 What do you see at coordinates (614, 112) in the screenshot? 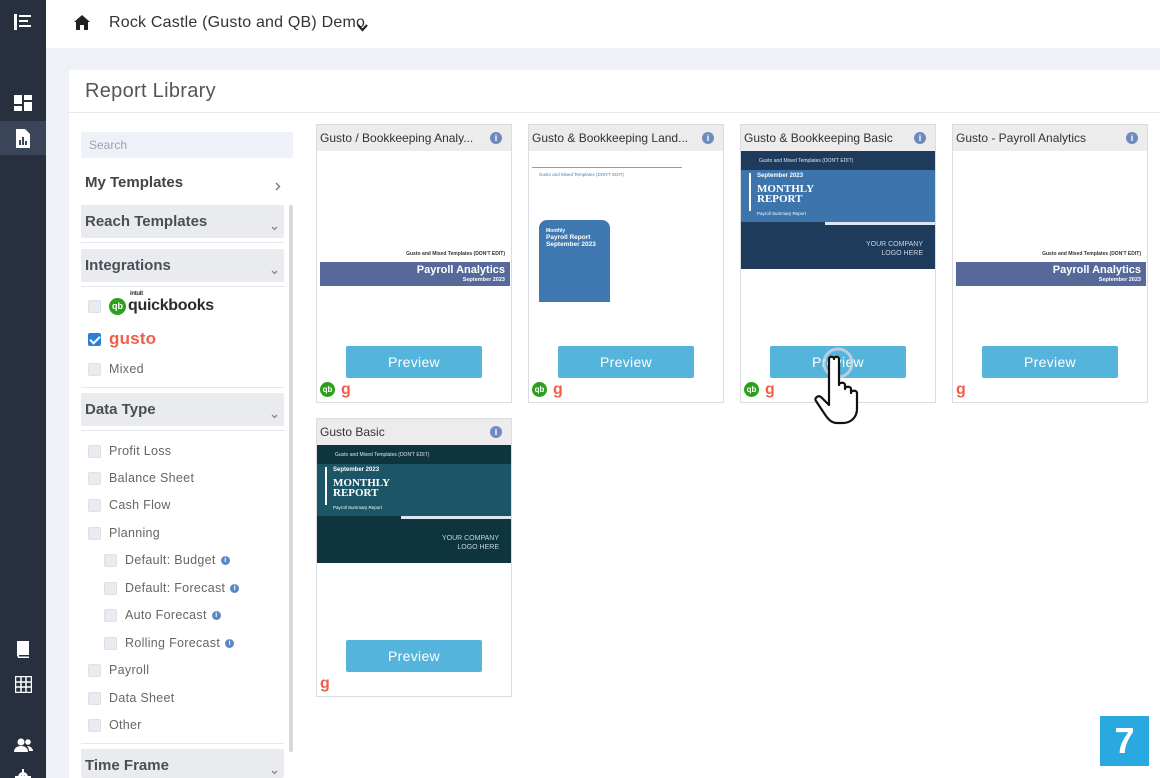
I see `title-divider` at bounding box center [614, 112].